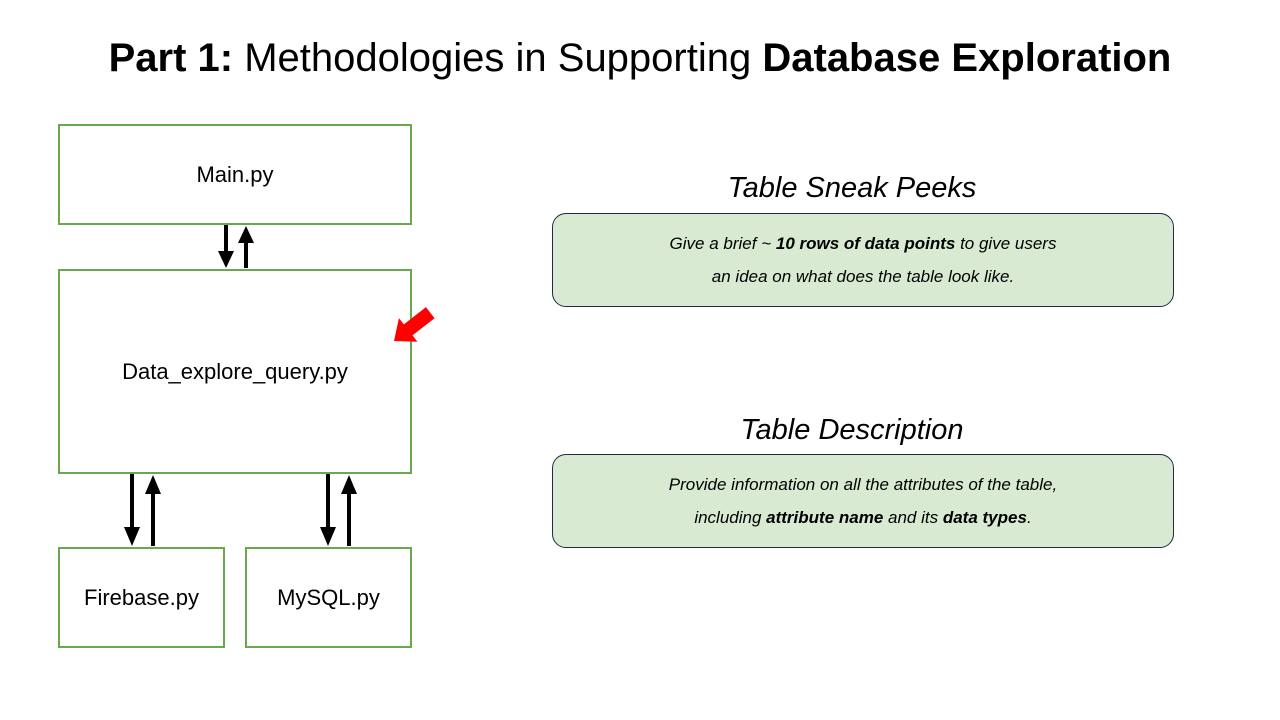 The image size is (1280, 720). Describe the element at coordinates (171, 58) in the screenshot. I see `title-prefix: Part 1:` at that location.